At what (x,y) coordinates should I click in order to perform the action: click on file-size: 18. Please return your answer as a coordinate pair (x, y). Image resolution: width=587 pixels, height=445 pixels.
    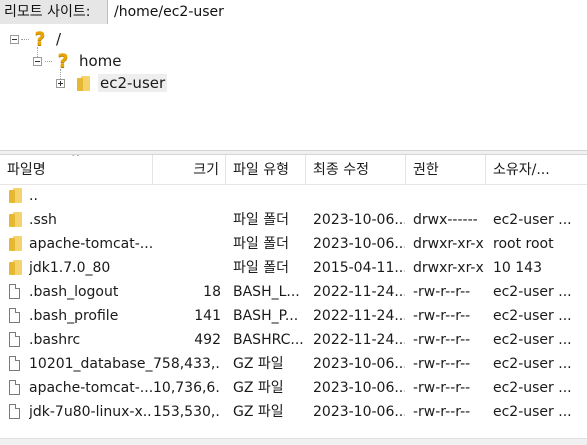
    Looking at the image, I should click on (212, 292).